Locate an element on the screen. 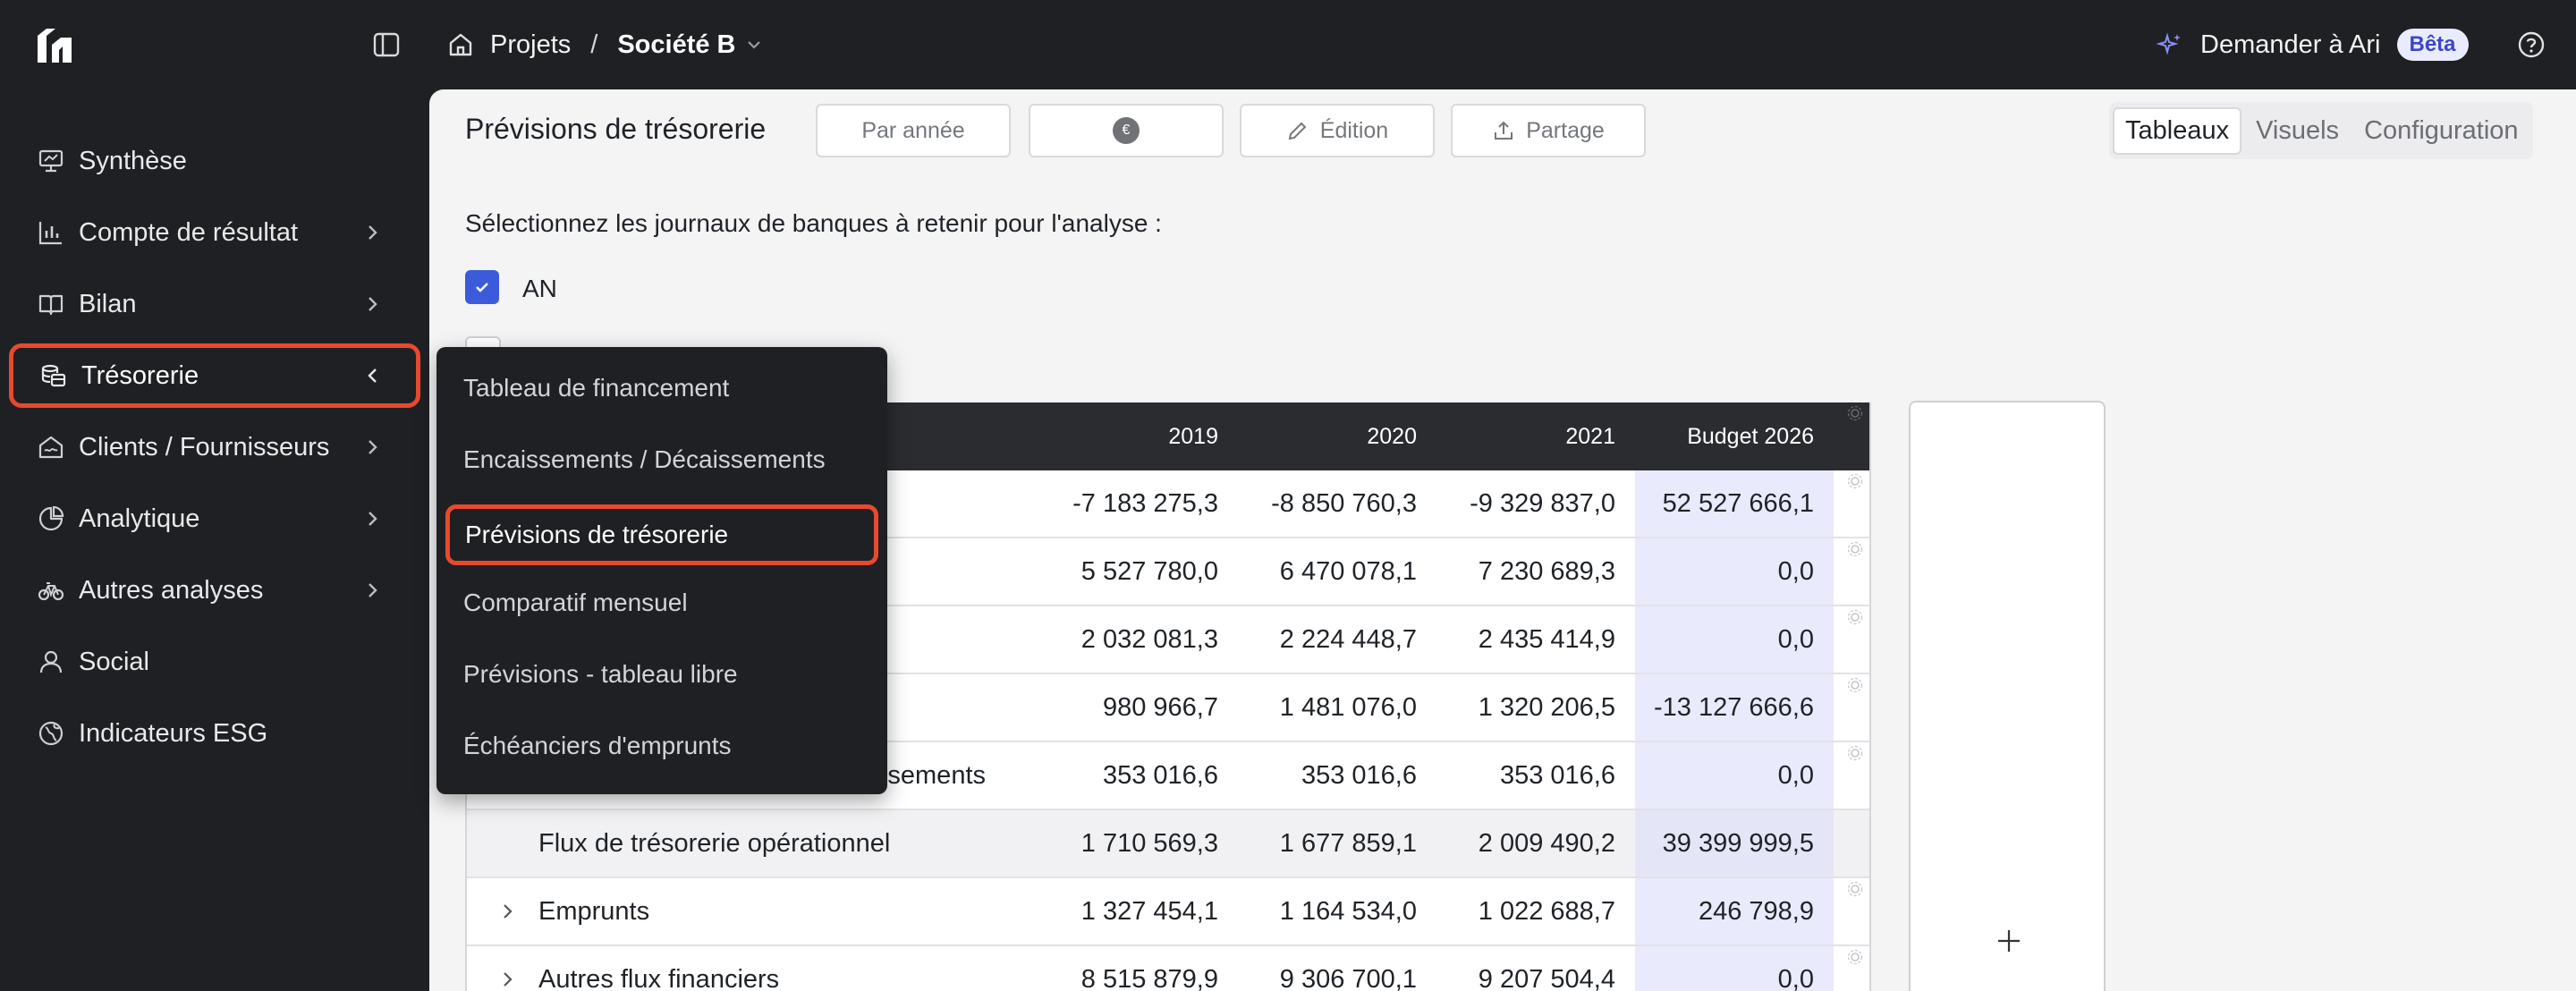 The height and width of the screenshot is (991, 2576). period-select: Par année is located at coordinates (913, 130).